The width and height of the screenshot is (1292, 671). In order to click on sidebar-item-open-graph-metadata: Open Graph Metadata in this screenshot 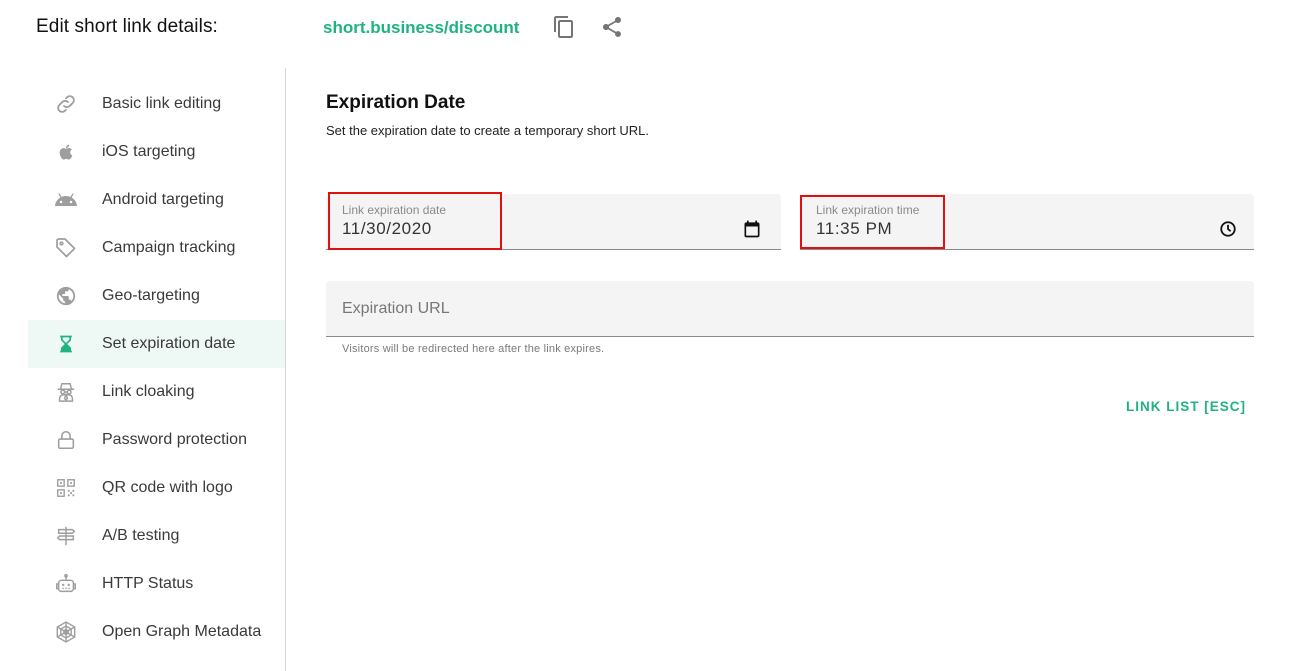, I will do `click(156, 632)`.